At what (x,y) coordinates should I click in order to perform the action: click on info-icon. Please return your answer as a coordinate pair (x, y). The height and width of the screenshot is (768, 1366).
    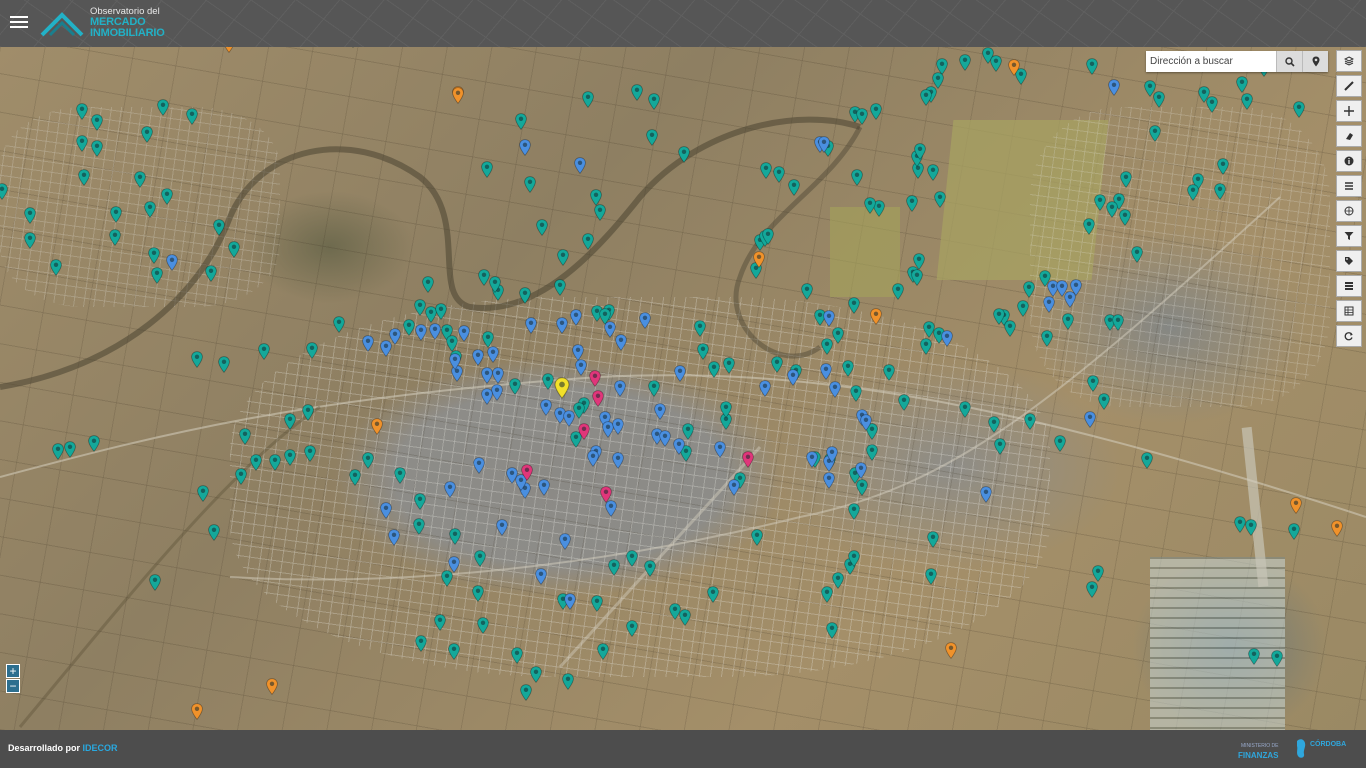
    Looking at the image, I should click on (1349, 161).